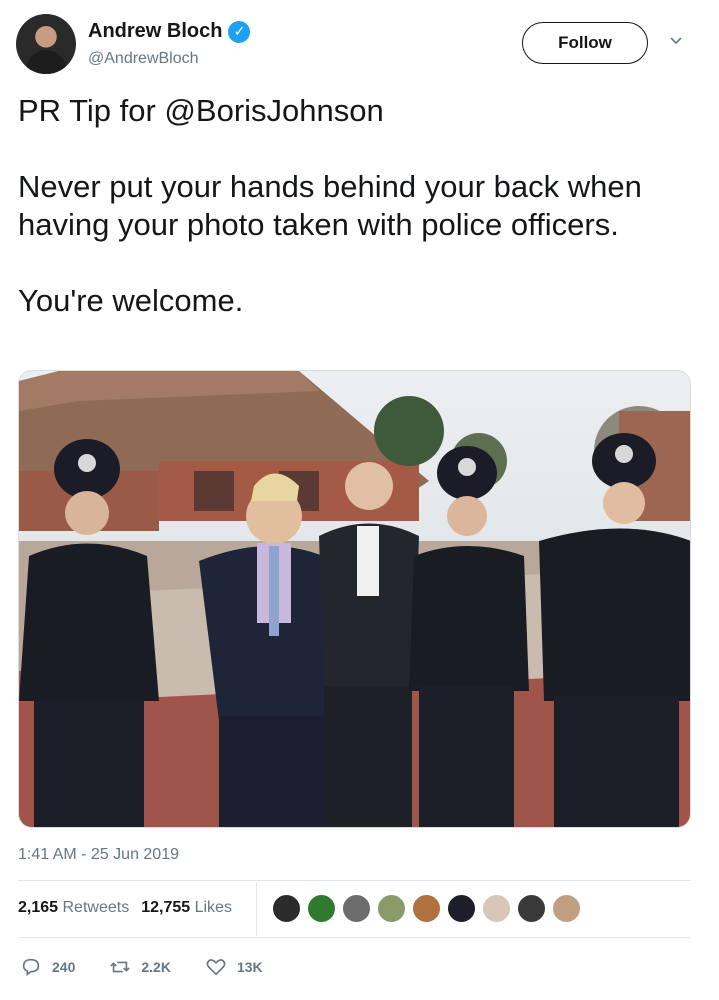 The width and height of the screenshot is (719, 1000). What do you see at coordinates (239, 31) in the screenshot?
I see `verified-badge-icon: ✓` at bounding box center [239, 31].